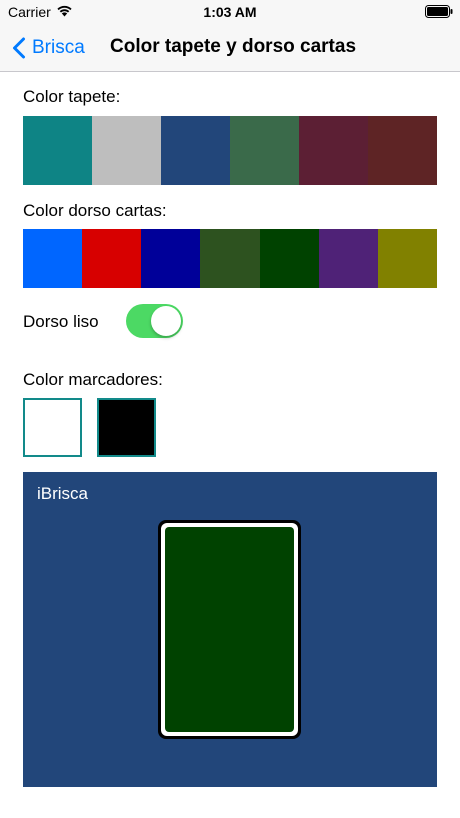 This screenshot has width=460, height=818. Describe the element at coordinates (58, 47) in the screenshot. I see `back-label: Brisca` at that location.